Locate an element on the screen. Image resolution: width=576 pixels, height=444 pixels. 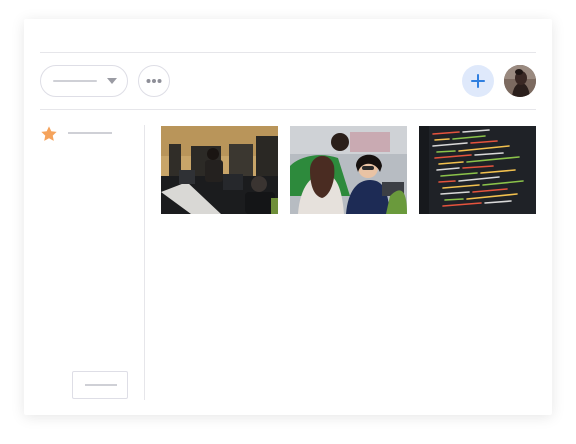
sidebar-item-label-placeholder is located at coordinates (90, 133).